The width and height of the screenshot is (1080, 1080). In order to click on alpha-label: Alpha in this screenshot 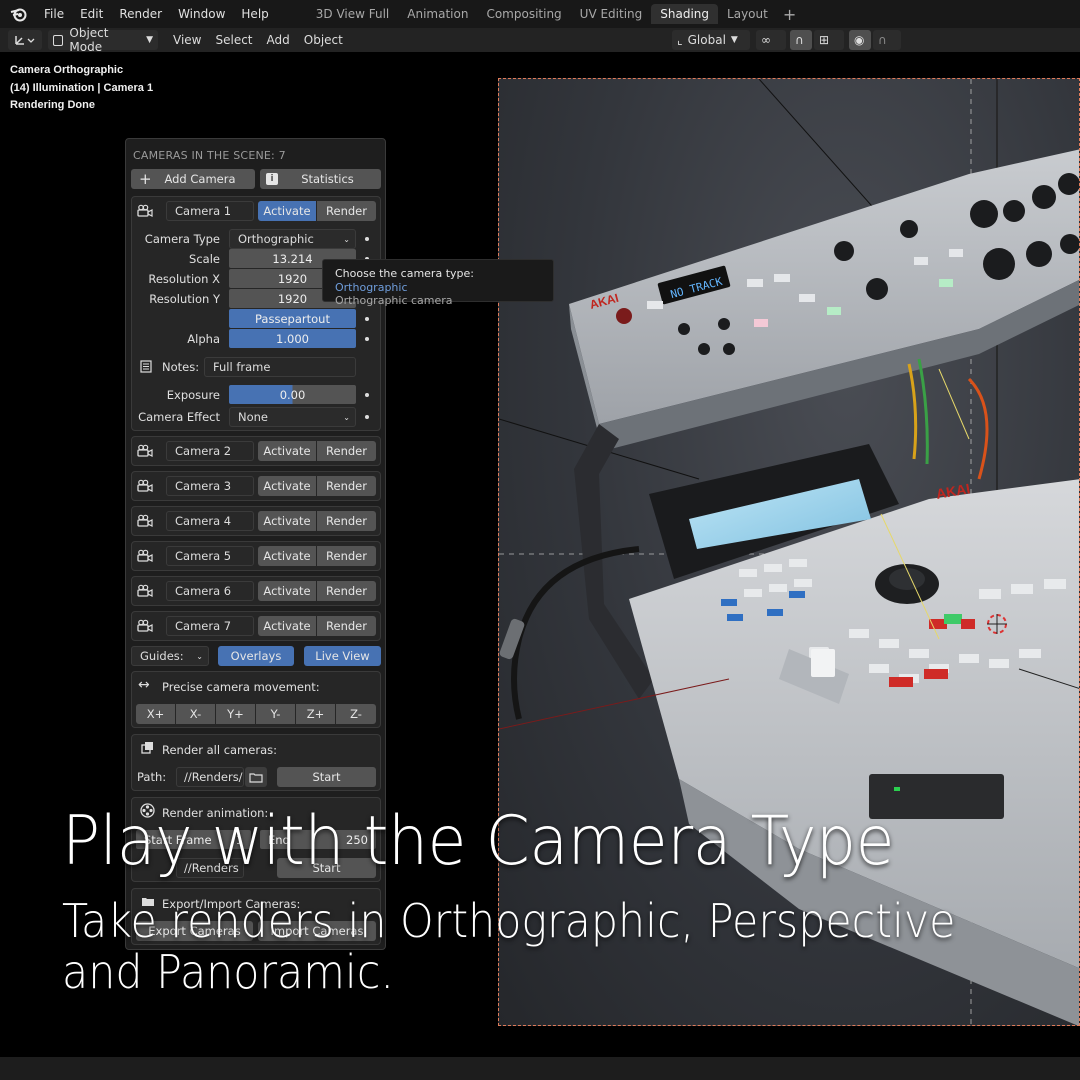, I will do `click(203, 339)`.